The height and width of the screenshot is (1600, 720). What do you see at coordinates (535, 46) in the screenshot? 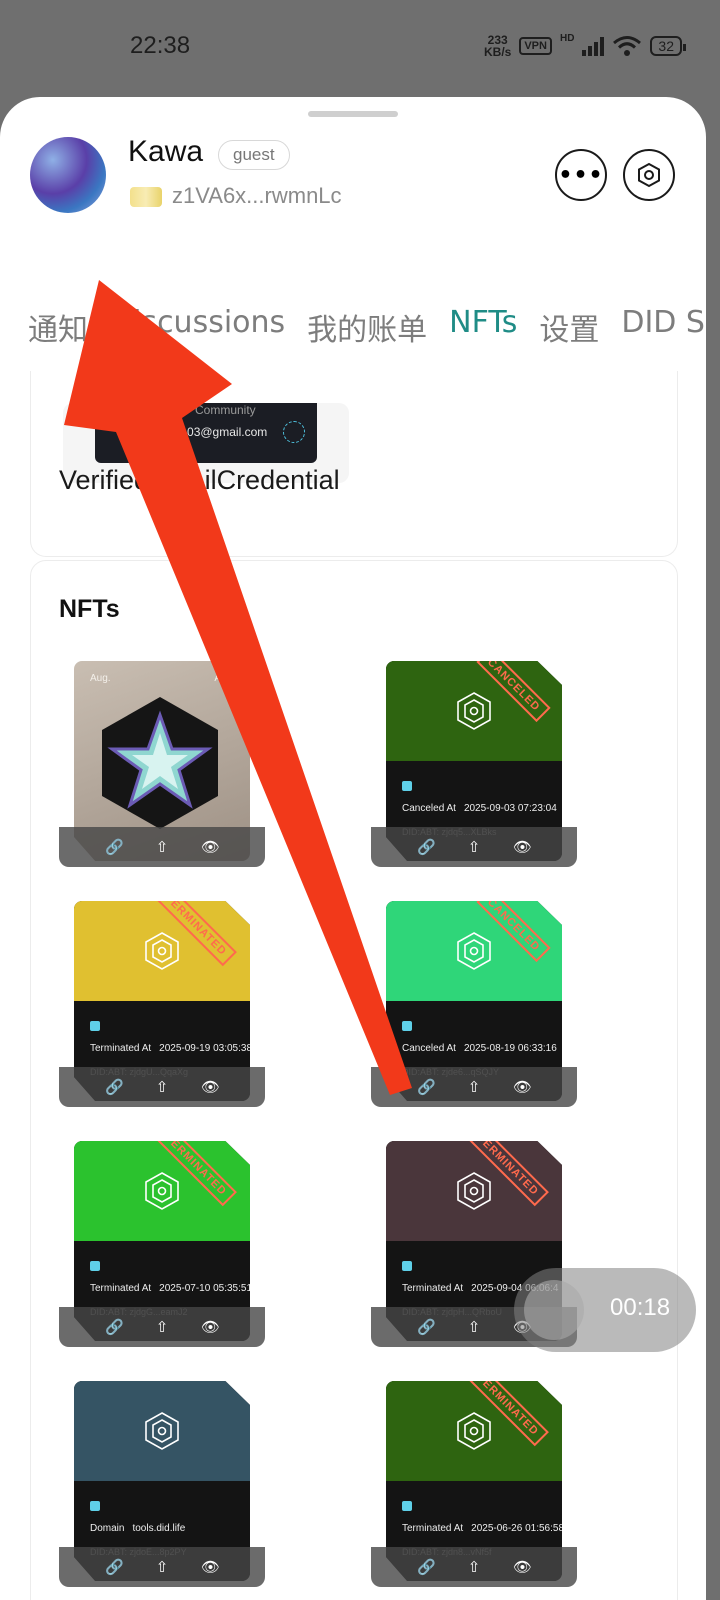
I see `vpn-icon: VPN` at bounding box center [535, 46].